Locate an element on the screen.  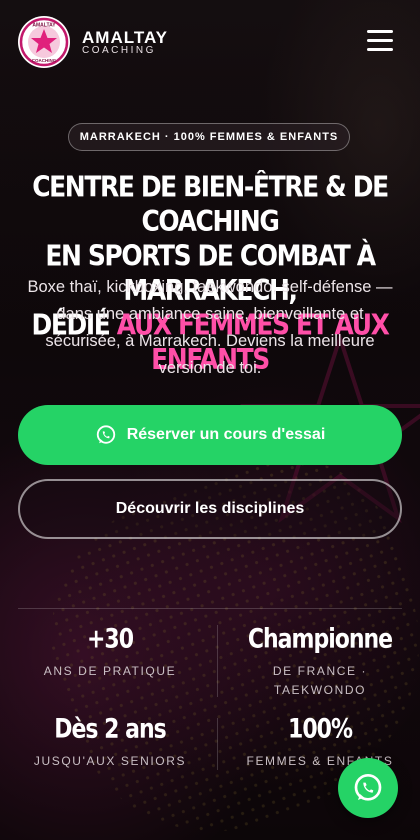
discover-disciplines-button: Découvrir les disciplines is located at coordinates (210, 509).